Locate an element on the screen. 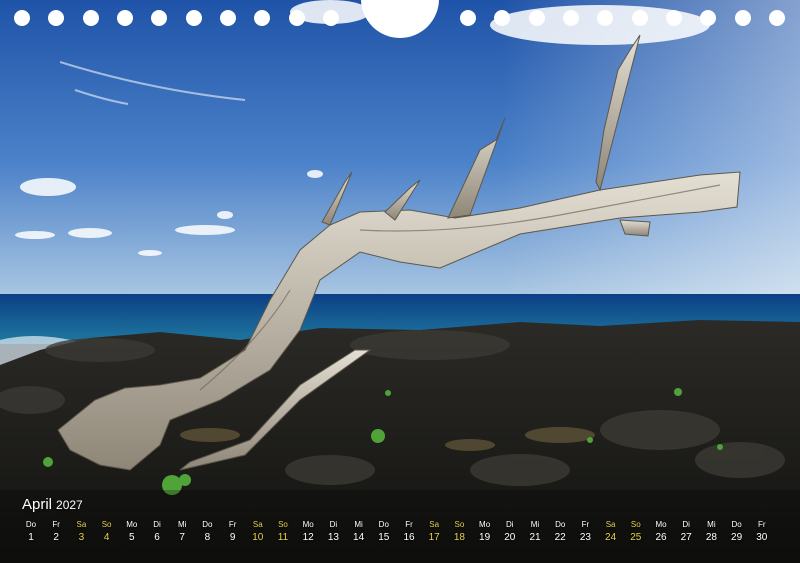 This screenshot has height=563, width=800. day-number: 5 is located at coordinates (132, 537).